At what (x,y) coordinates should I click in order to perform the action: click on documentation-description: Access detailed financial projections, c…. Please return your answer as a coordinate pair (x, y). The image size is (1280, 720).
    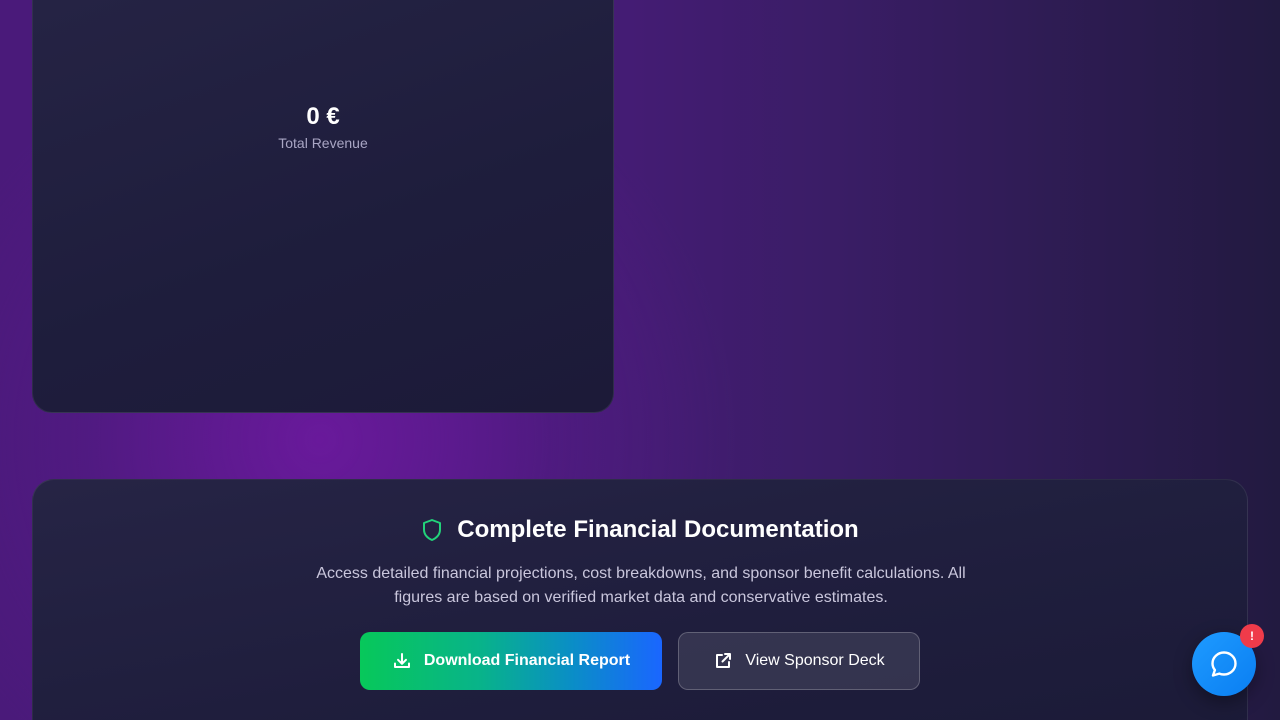
    Looking at the image, I should click on (641, 585).